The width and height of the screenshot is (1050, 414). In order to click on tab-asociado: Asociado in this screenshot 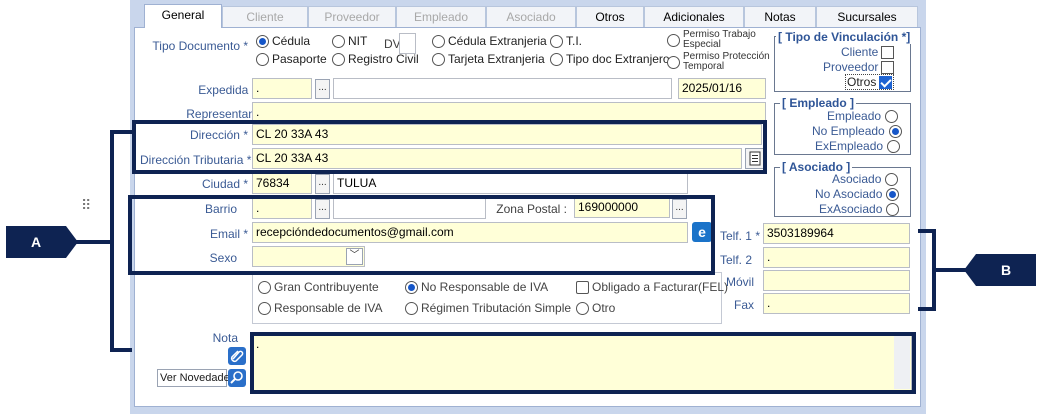, I will do `click(531, 16)`.